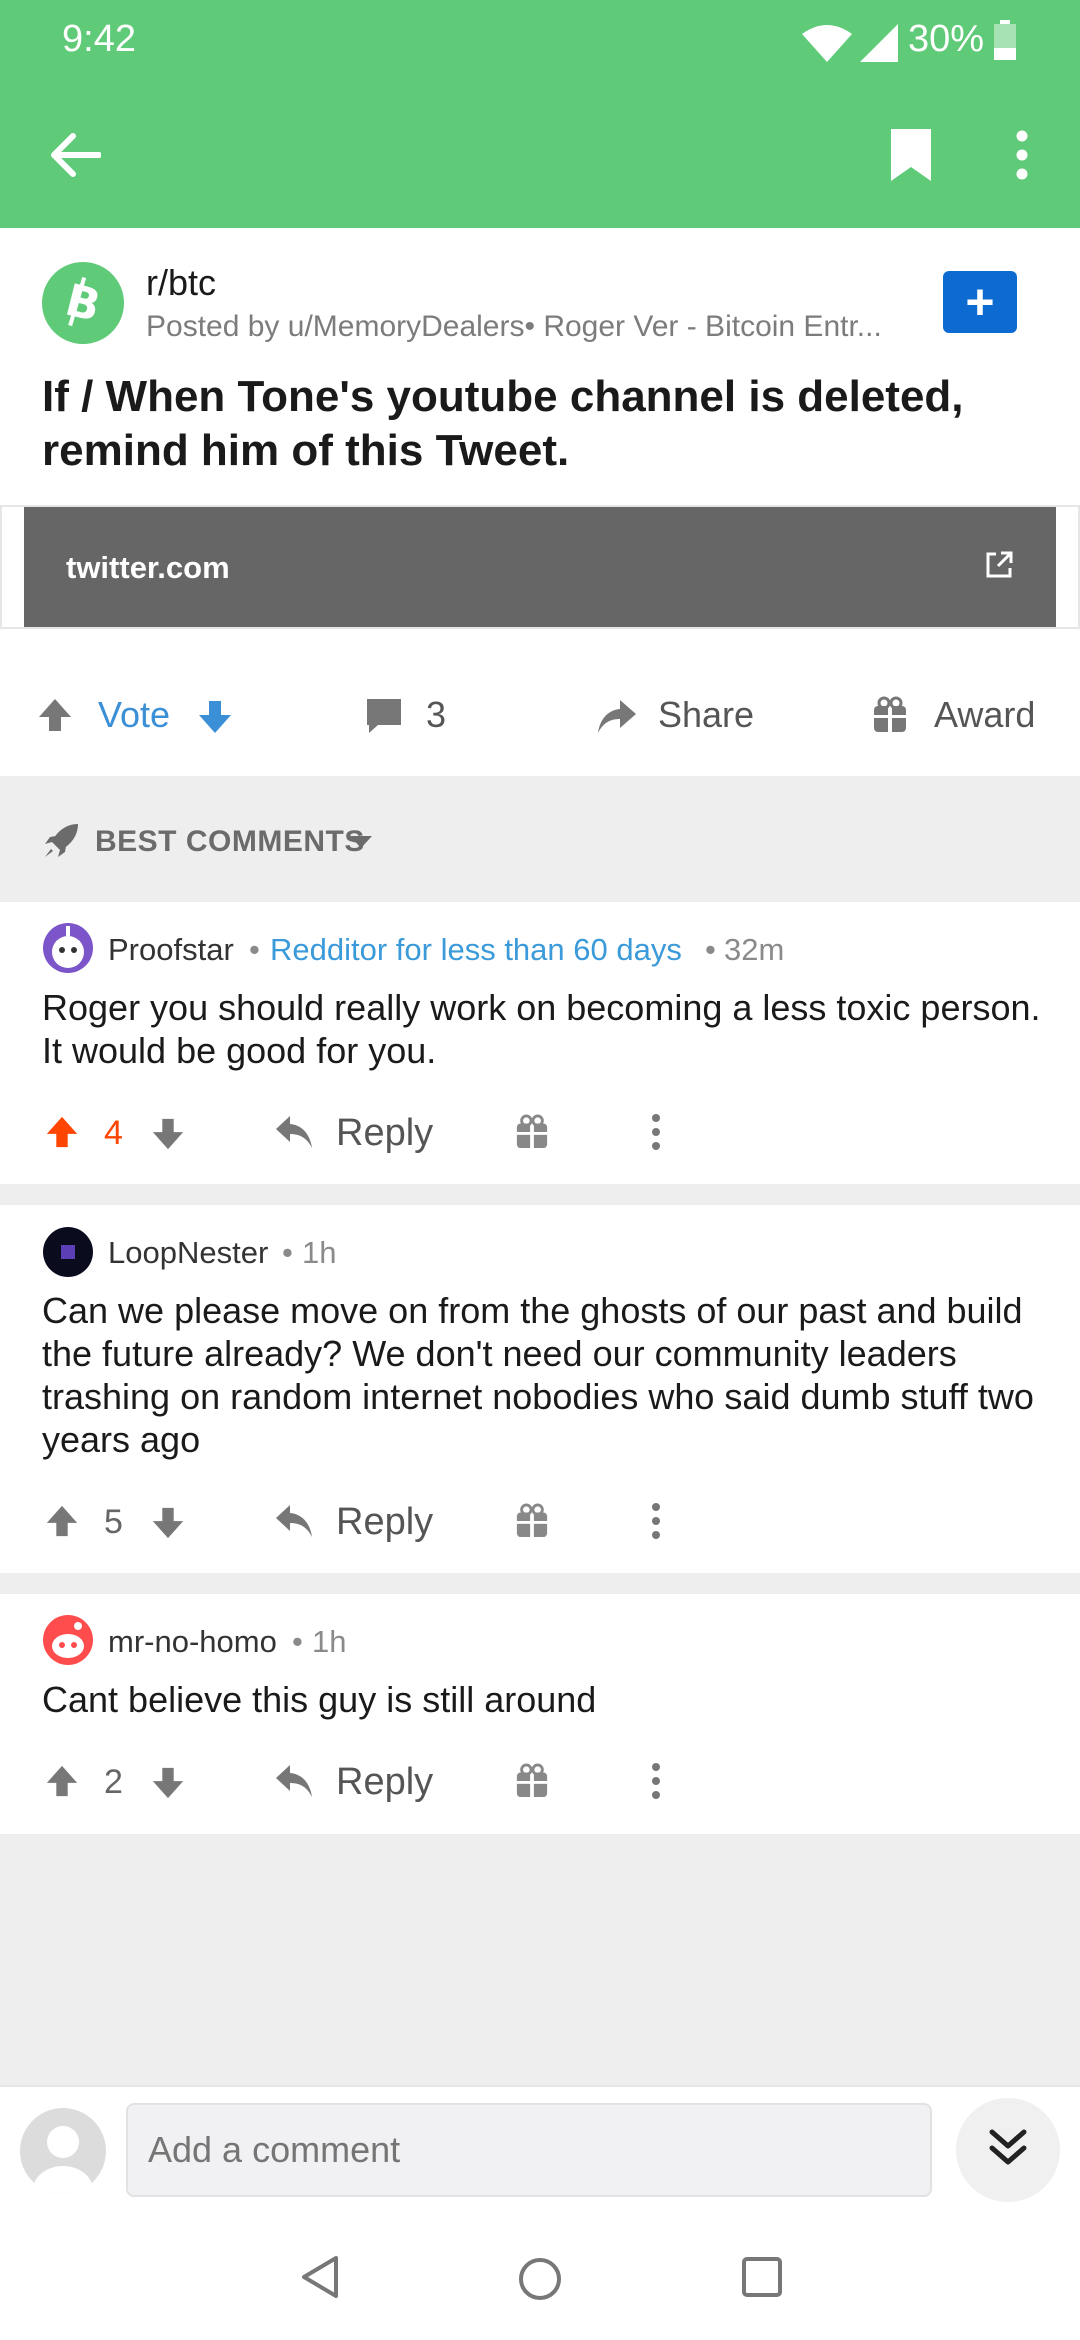 This screenshot has width=1080, height=2340. What do you see at coordinates (1022, 155) in the screenshot?
I see `overflow-menu-icon` at bounding box center [1022, 155].